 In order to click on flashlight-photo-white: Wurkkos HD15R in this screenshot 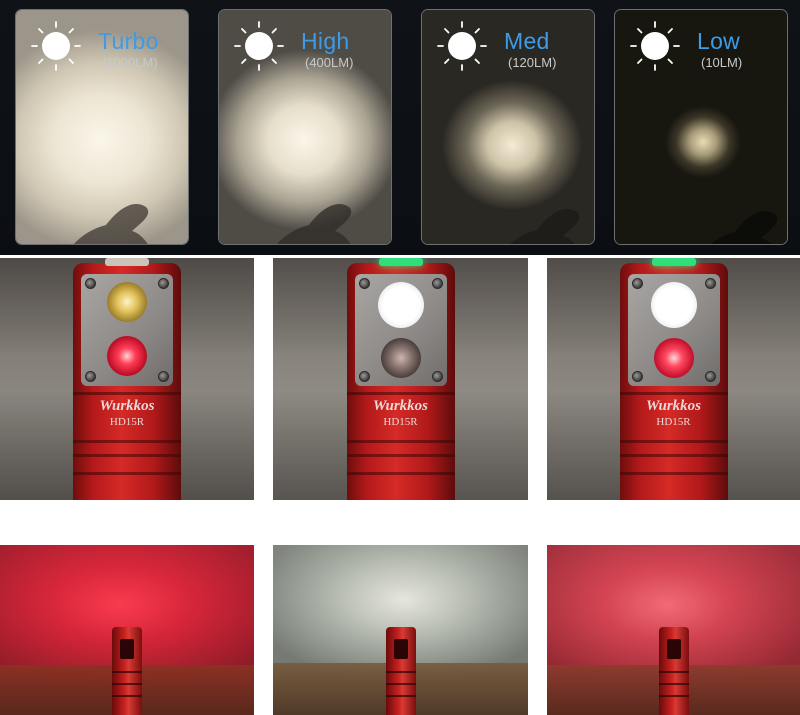, I will do `click(400, 379)`.